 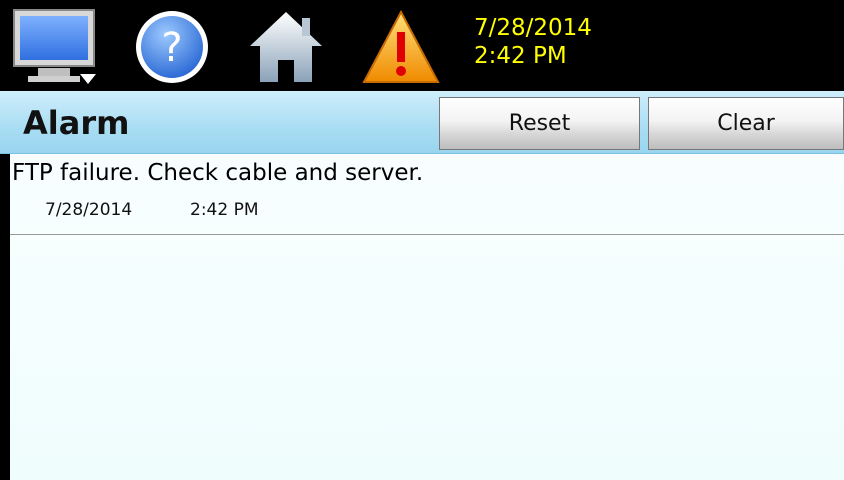 What do you see at coordinates (5, 317) in the screenshot?
I see `left-edge` at bounding box center [5, 317].